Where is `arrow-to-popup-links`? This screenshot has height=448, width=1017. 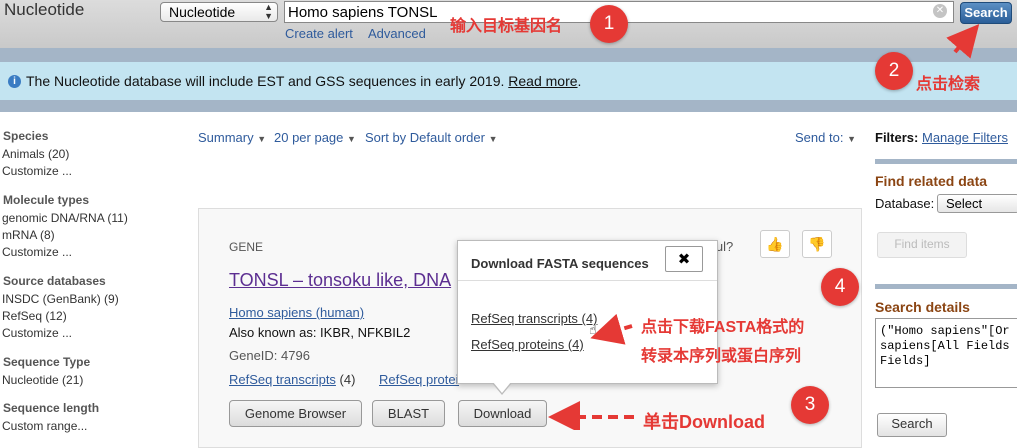
arrow-to-popup-links is located at coordinates (611, 329).